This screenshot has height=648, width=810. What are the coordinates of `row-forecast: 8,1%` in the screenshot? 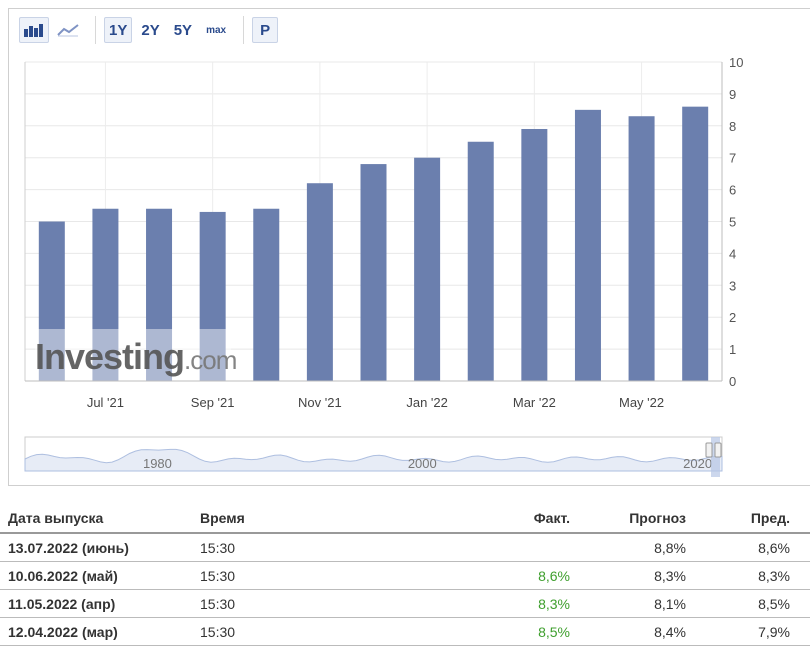 It's located at (670, 604).